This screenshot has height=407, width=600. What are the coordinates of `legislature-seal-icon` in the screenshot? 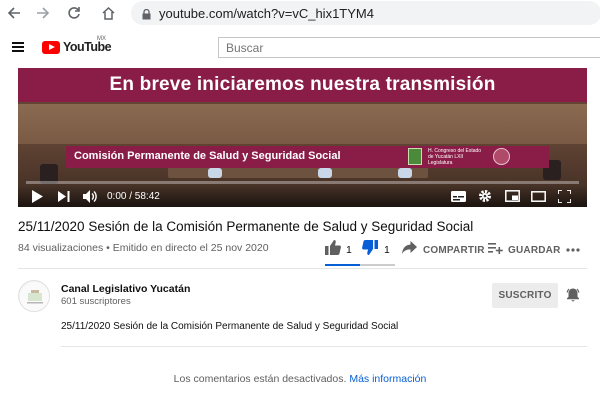 It's located at (501, 156).